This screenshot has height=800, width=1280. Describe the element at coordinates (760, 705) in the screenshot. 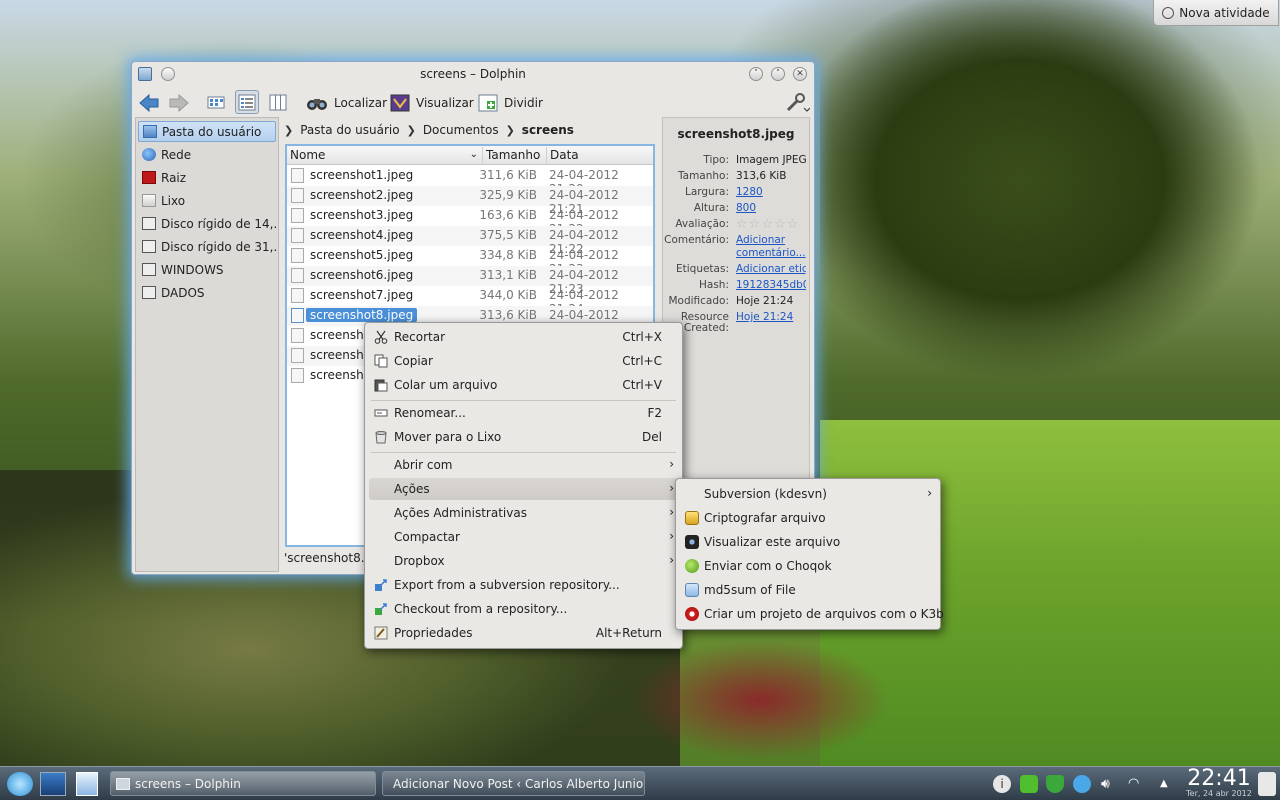

I see `wallpaper-flowers` at that location.